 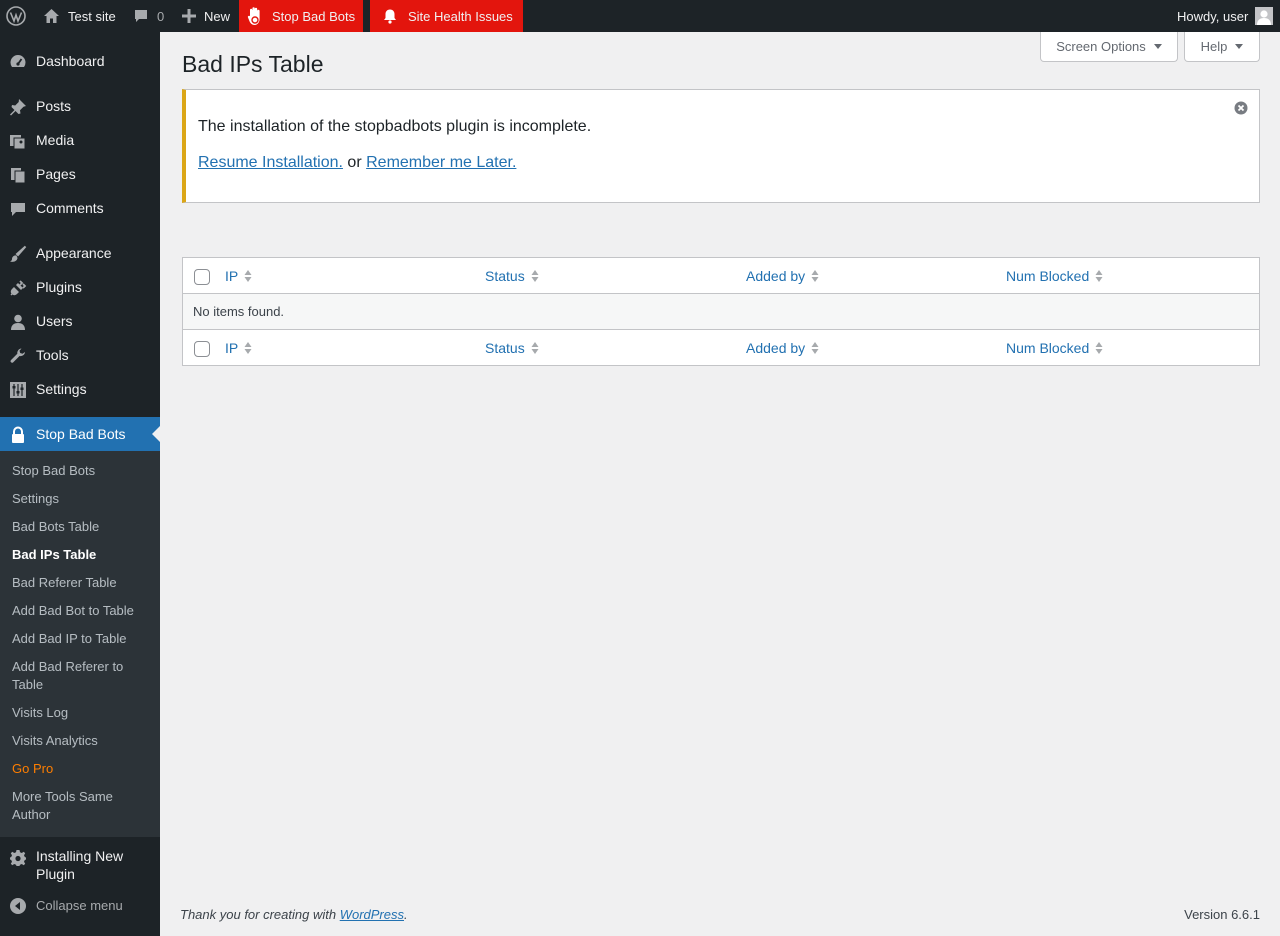 What do you see at coordinates (80, 106) in the screenshot?
I see `sidebar-item-posts: Posts` at bounding box center [80, 106].